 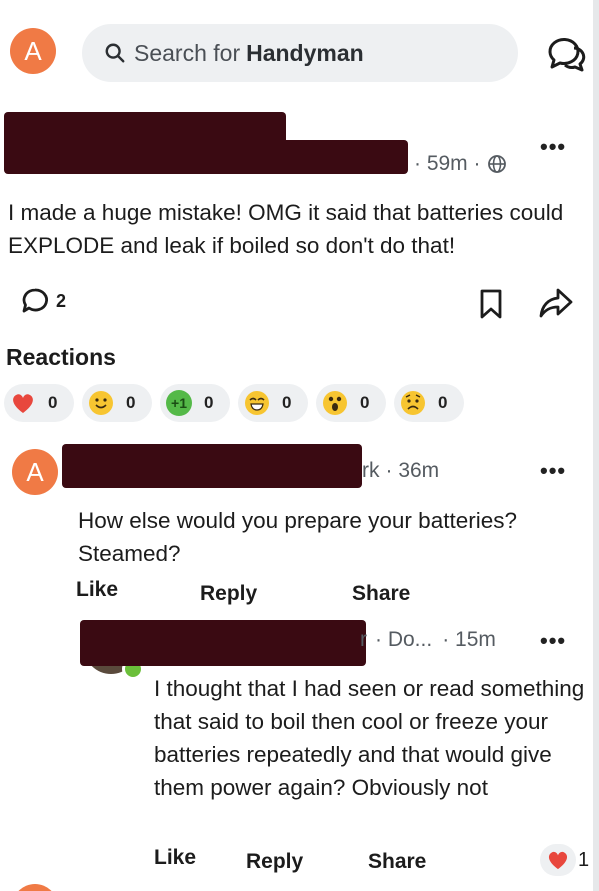 What do you see at coordinates (187, 52) in the screenshot?
I see `search-prefix: Search for` at bounding box center [187, 52].